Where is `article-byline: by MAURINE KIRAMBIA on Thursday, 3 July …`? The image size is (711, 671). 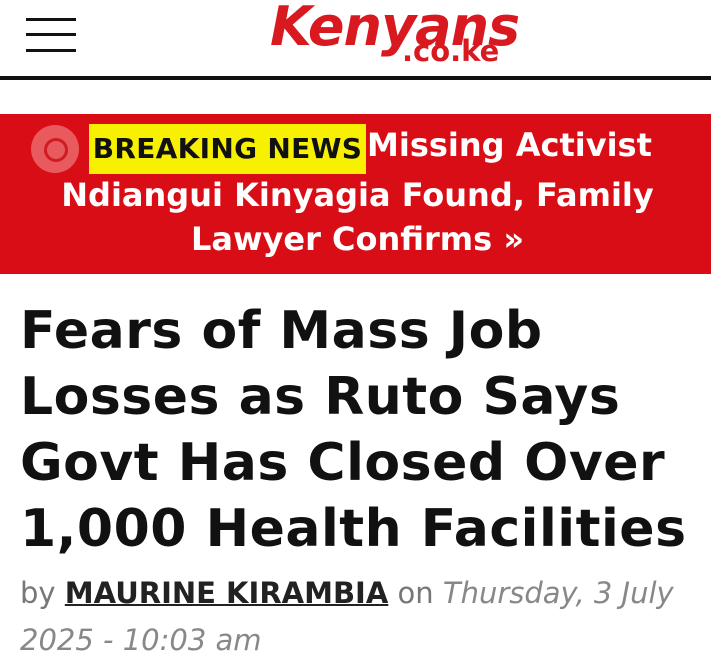 article-byline: by MAURINE KIRAMBIA on Thursday, 3 July … is located at coordinates (360, 617).